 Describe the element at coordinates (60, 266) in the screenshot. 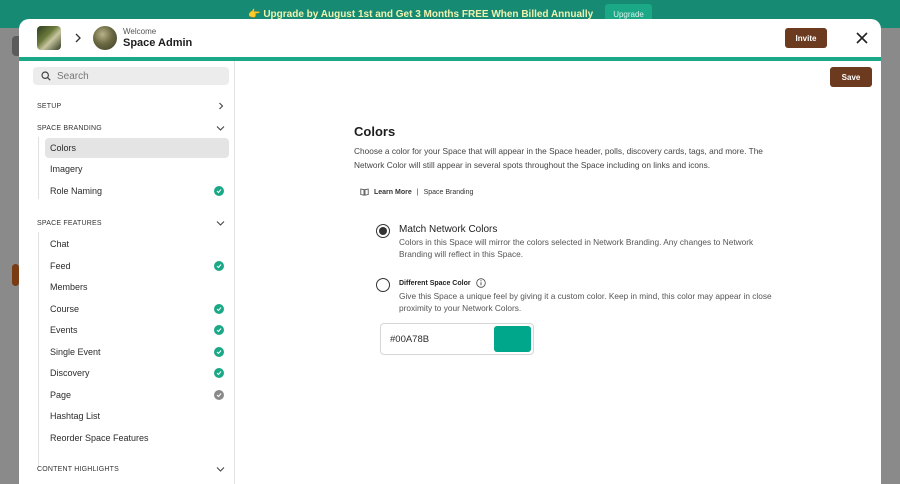

I see `sidebar-item-label: Feed` at that location.